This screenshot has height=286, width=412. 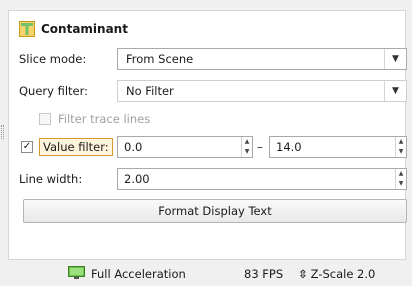 I want to click on panel-header: Contaminant, so click(x=73, y=29).